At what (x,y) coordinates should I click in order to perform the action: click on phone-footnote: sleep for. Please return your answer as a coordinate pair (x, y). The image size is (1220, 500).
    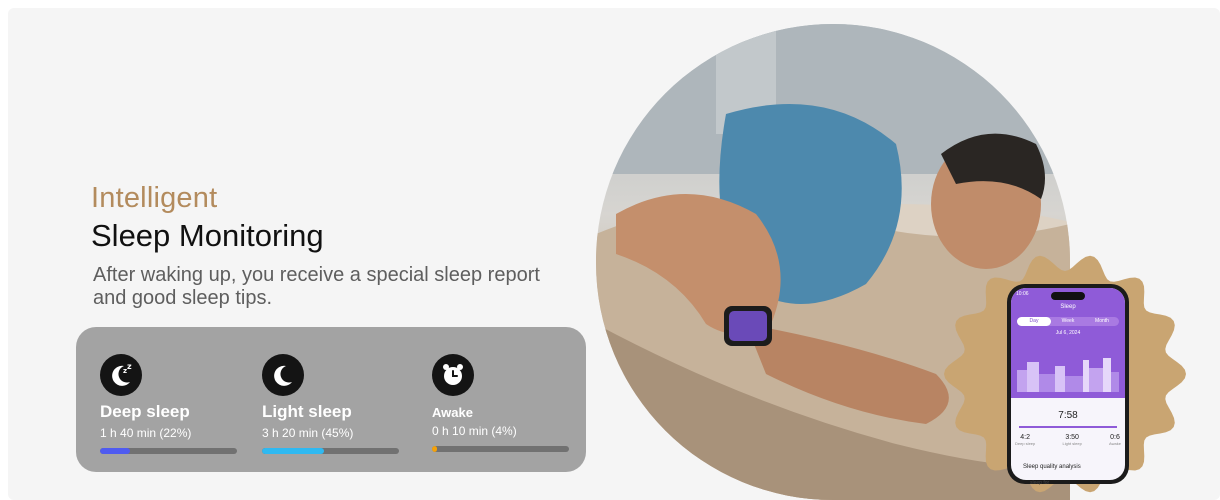
    Looking at the image, I should click on (1040, 483).